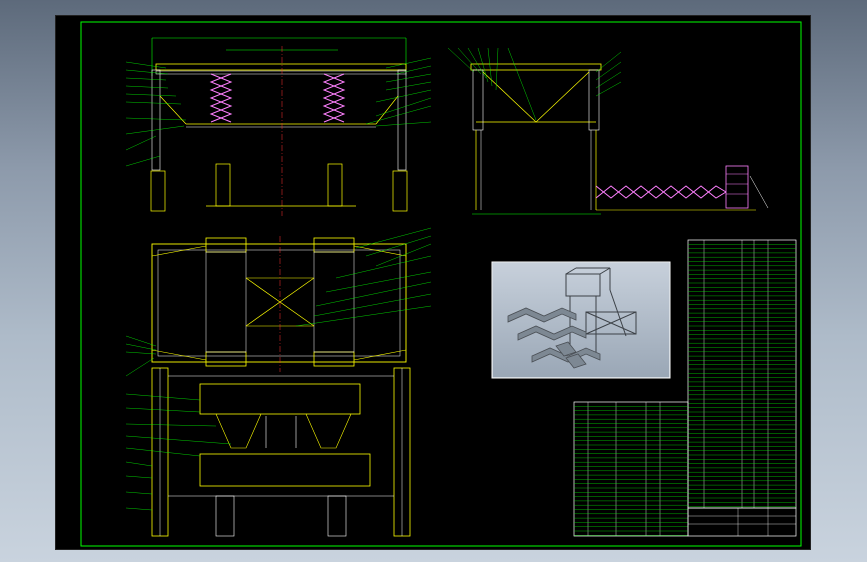 The height and width of the screenshot is (562, 867). I want to click on front-elevation-view, so click(278, 126).